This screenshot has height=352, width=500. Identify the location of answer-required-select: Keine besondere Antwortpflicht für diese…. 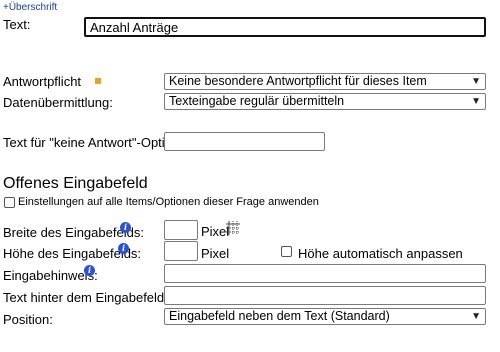
(325, 81).